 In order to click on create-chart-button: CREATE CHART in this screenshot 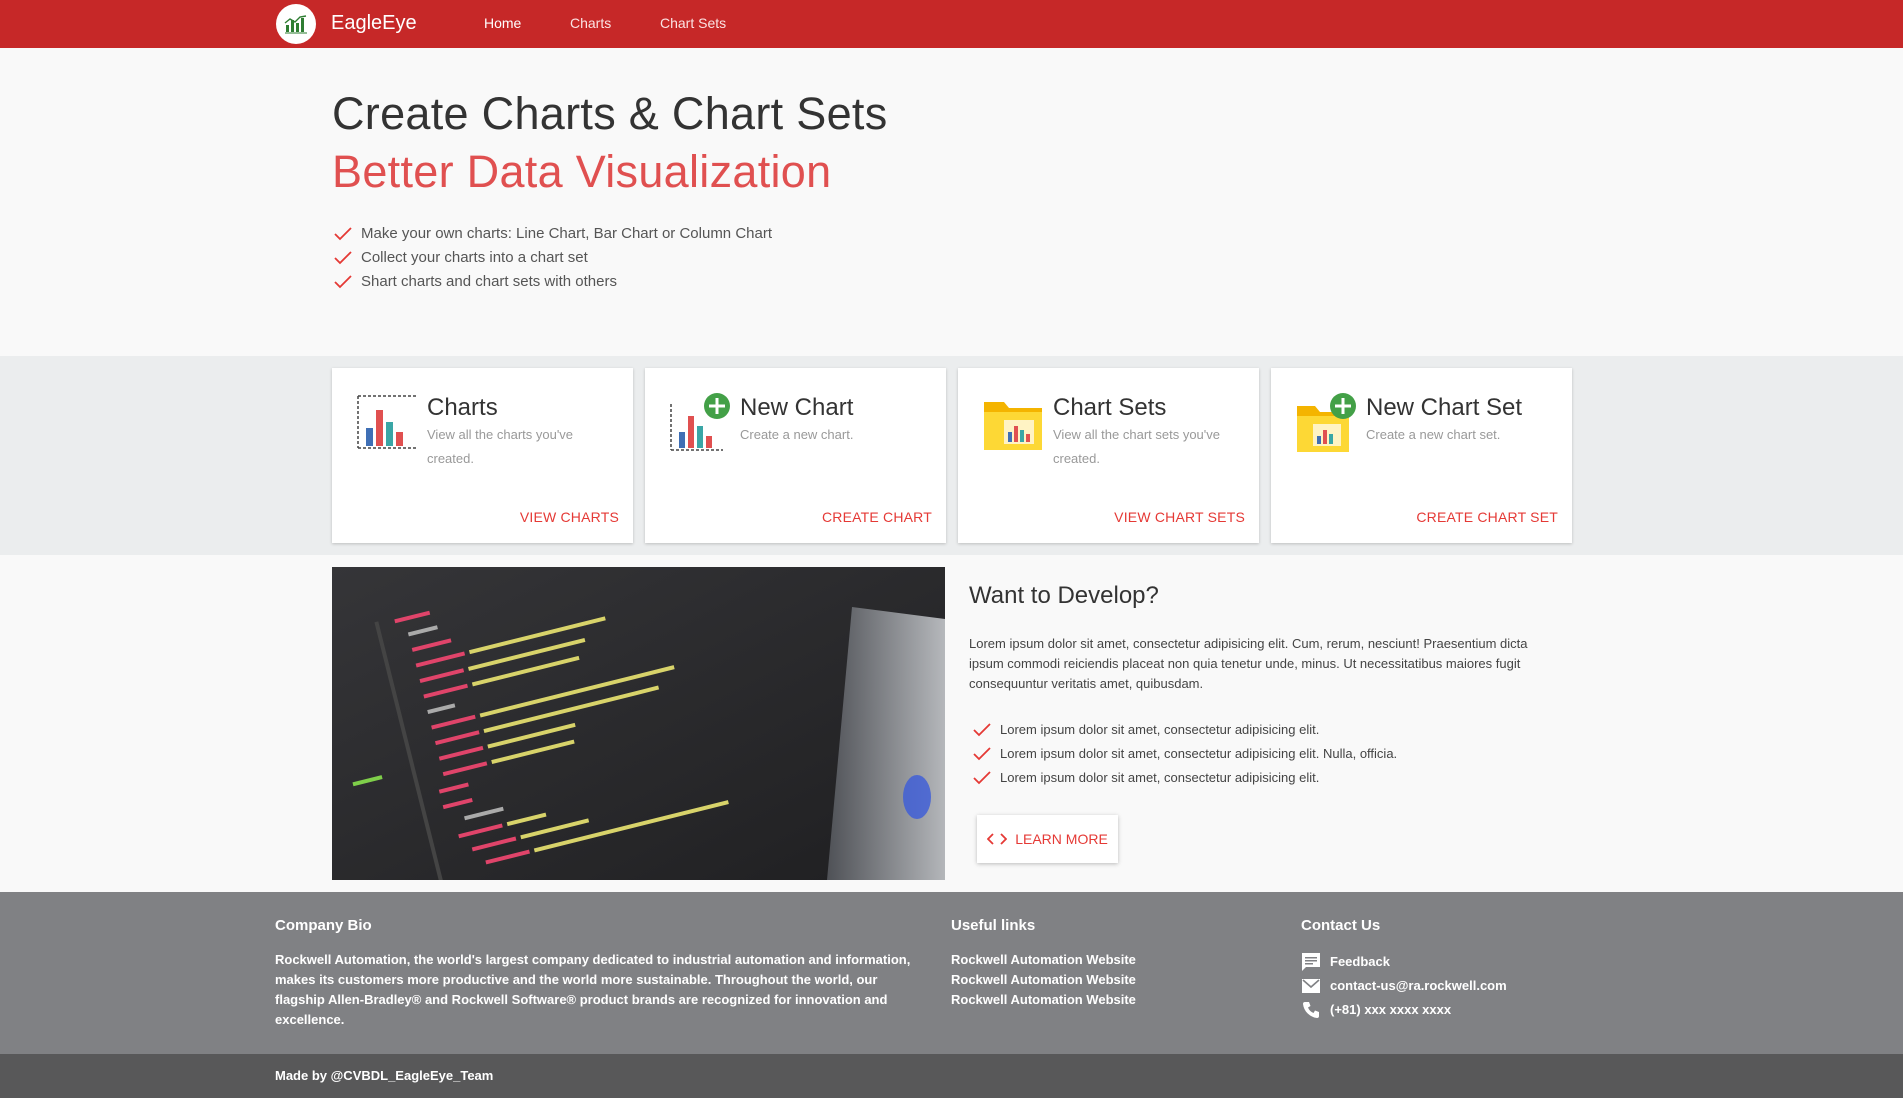, I will do `click(877, 517)`.